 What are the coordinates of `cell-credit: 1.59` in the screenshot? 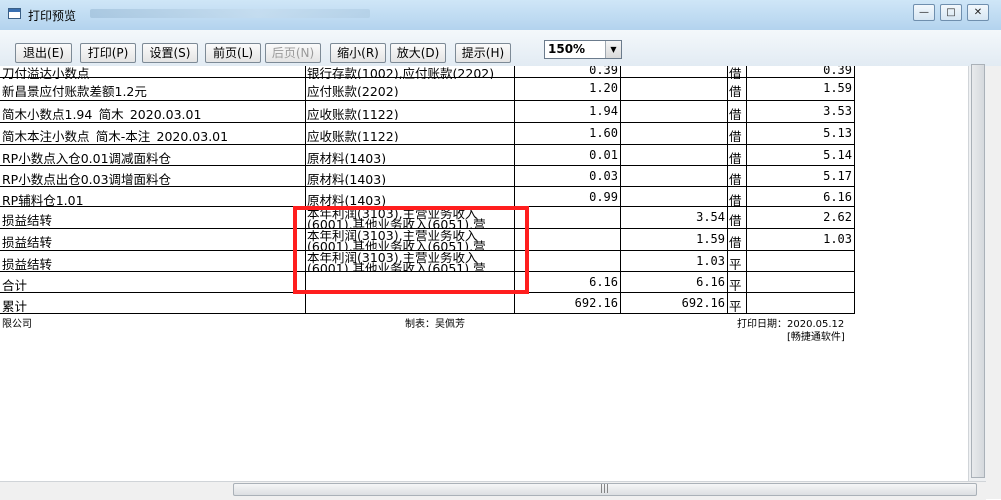 It's located at (710, 239).